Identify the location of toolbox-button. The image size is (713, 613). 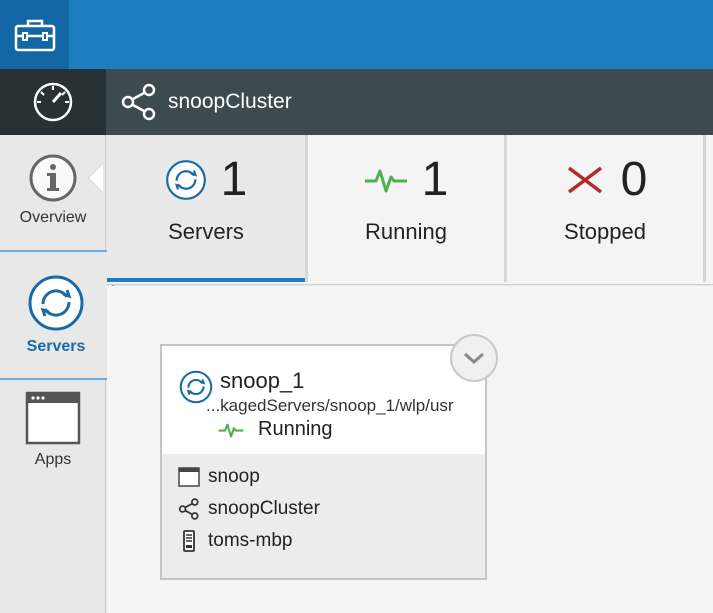
(34, 34).